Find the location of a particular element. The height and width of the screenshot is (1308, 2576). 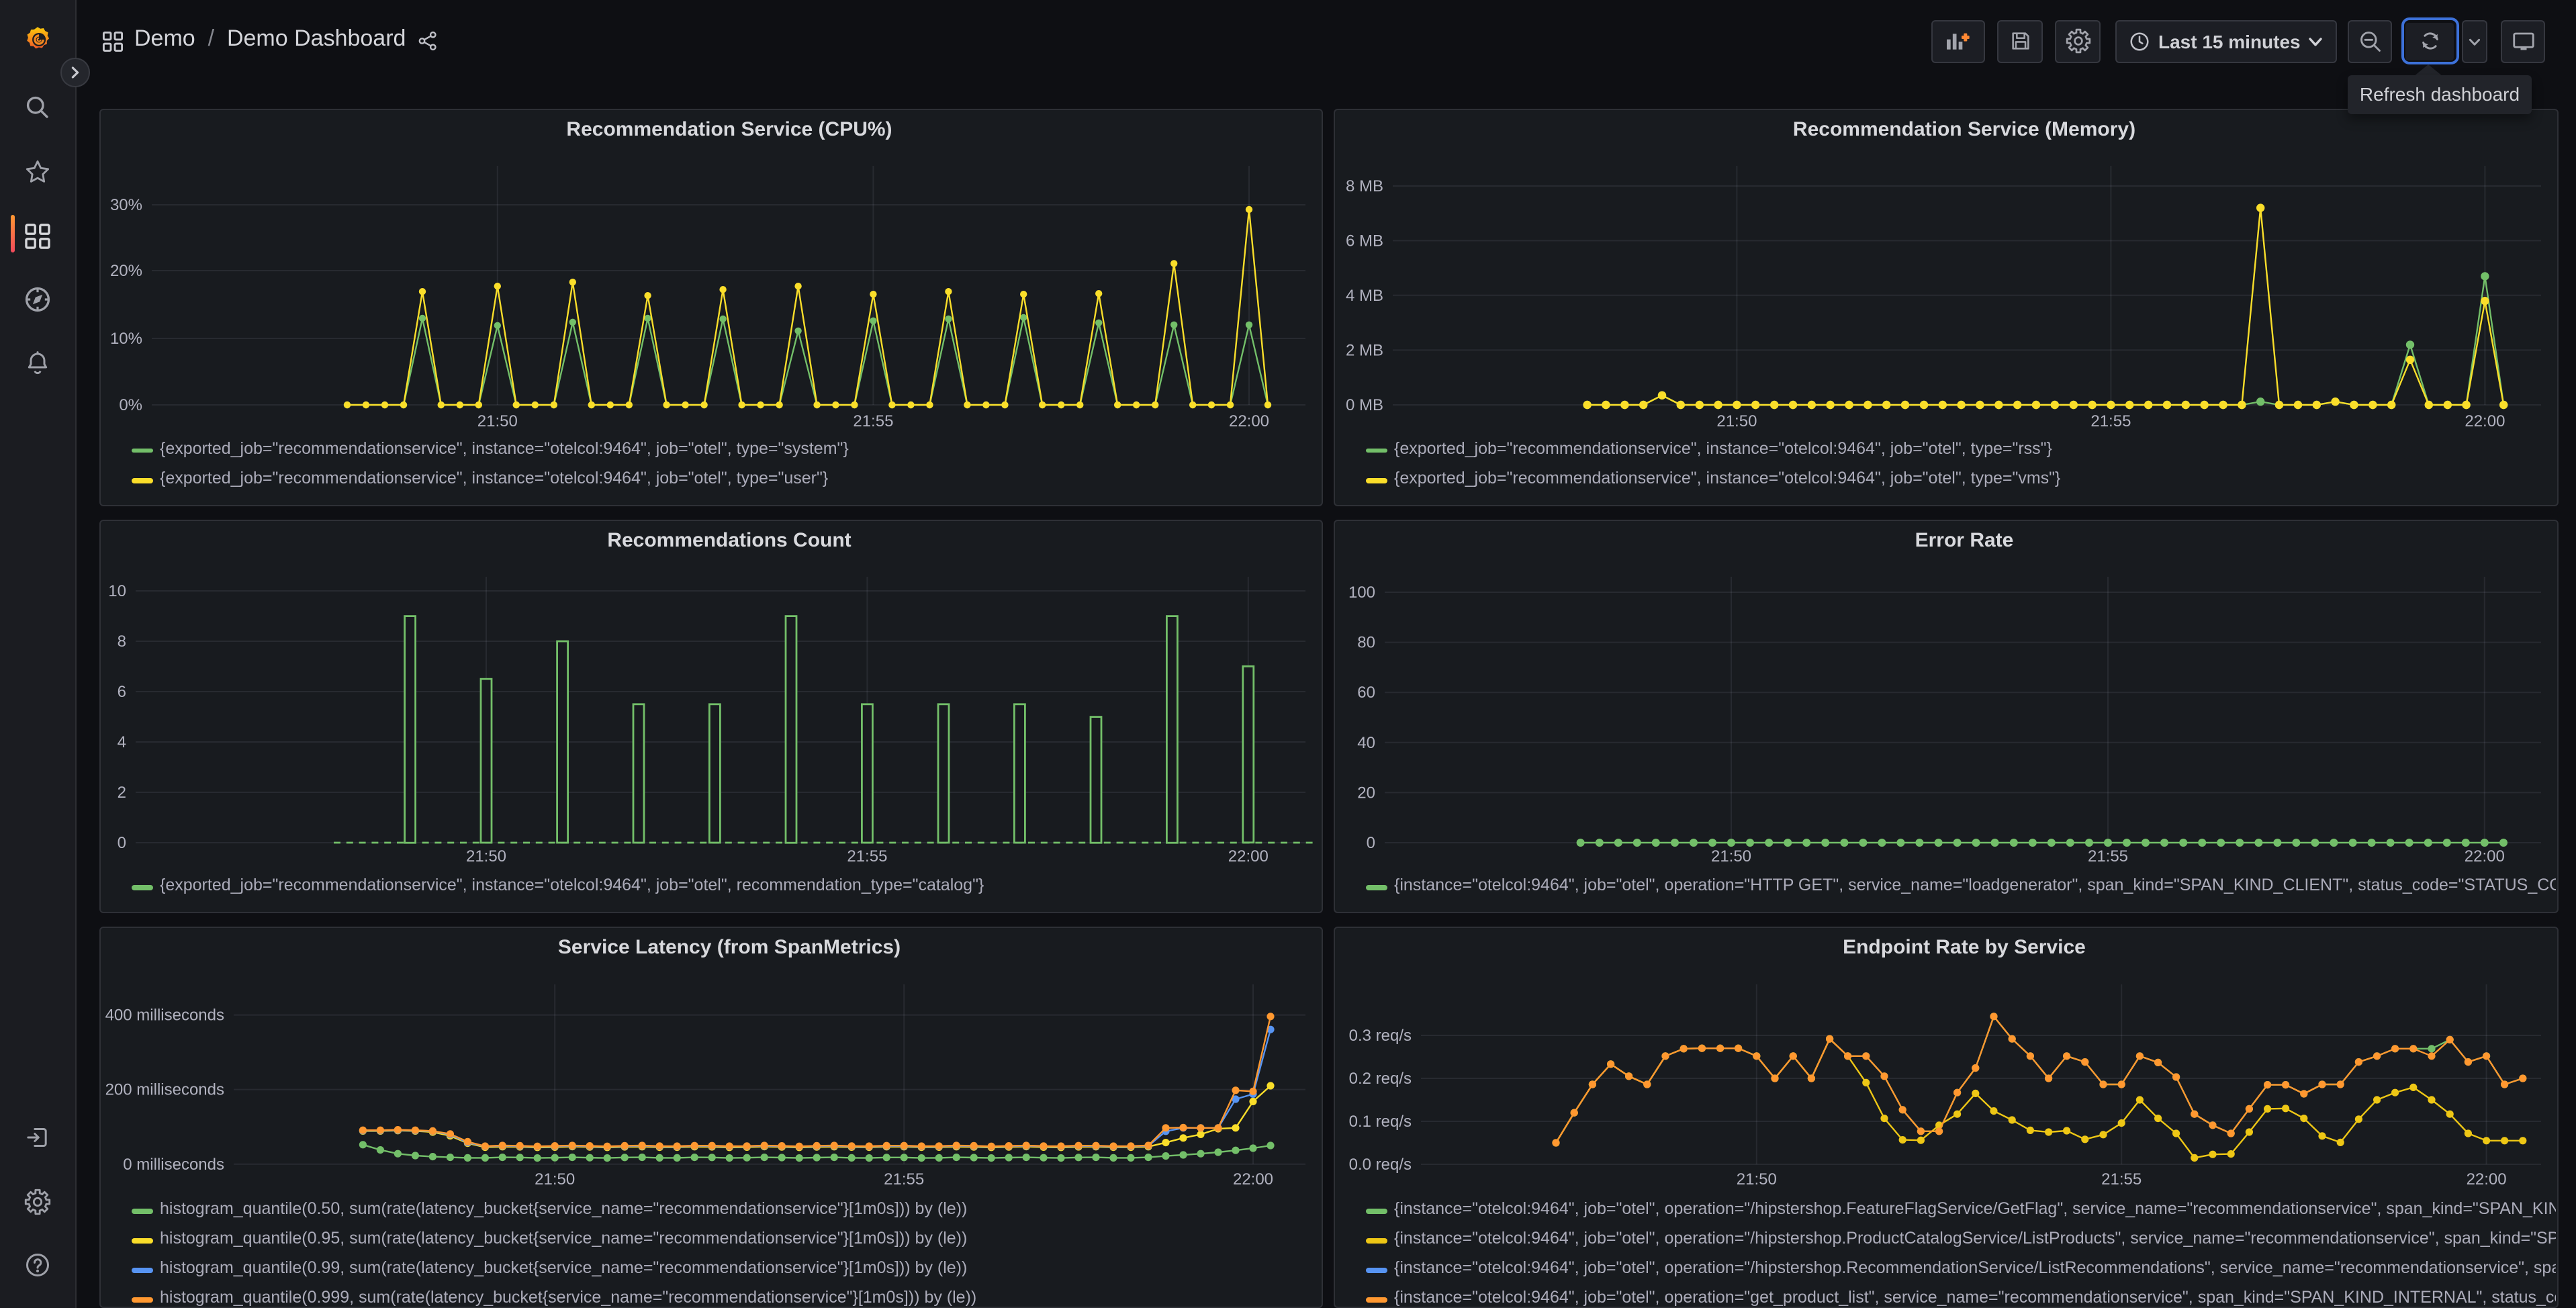

svg-text: 0 milliseconds is located at coordinates (173, 1165).